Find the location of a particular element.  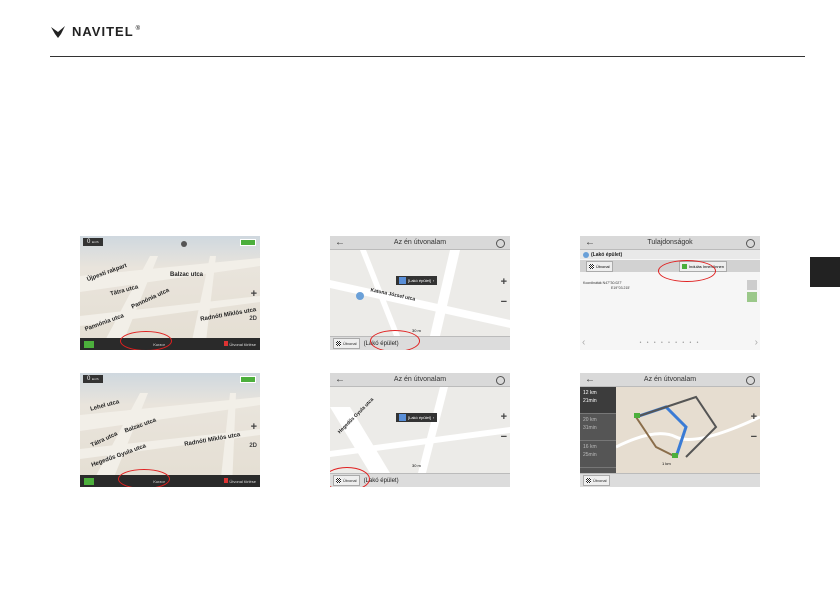

chapter-tab is located at coordinates (825, 272).